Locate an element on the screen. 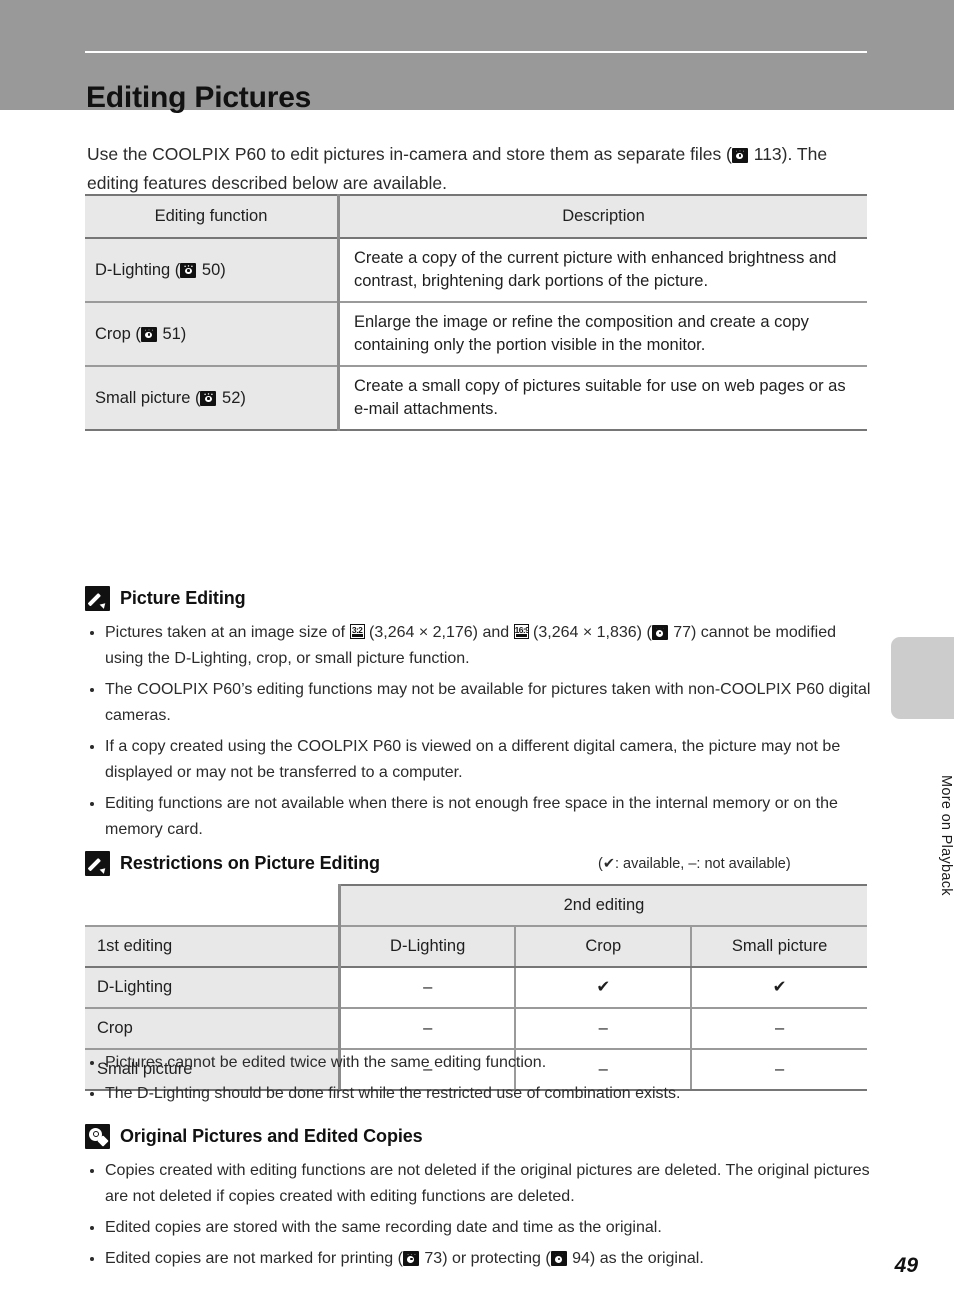 The image size is (954, 1314). page-title: Editing Pictures is located at coordinates (199, 98).